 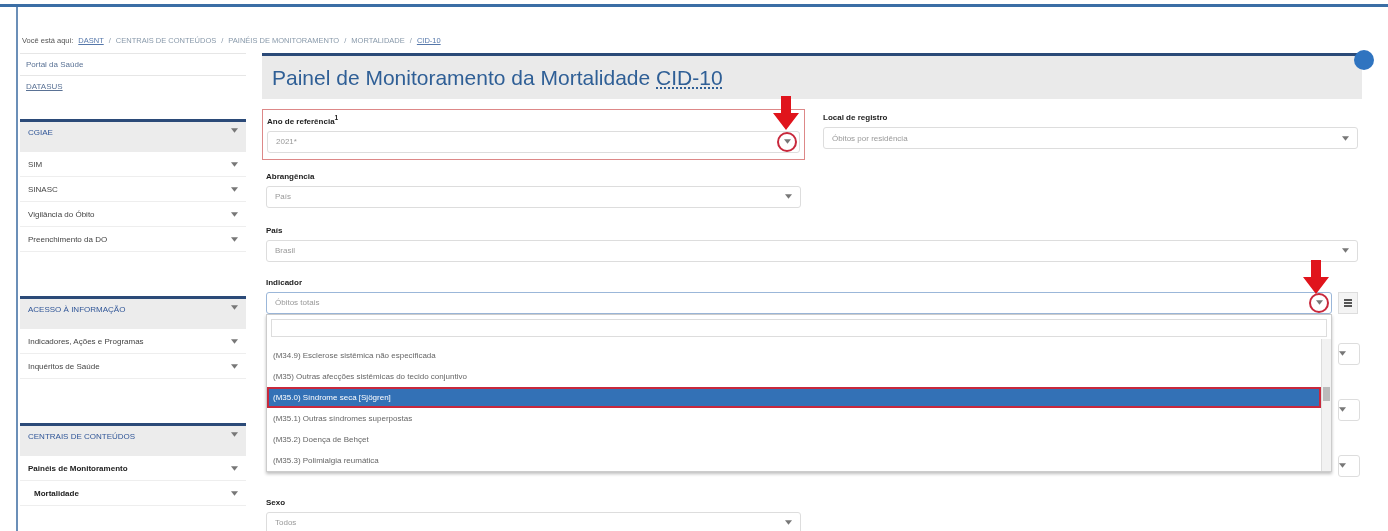 What do you see at coordinates (794, 439) in the screenshot?
I see `dropdown-option: (M35.2) Doença de Behçet` at bounding box center [794, 439].